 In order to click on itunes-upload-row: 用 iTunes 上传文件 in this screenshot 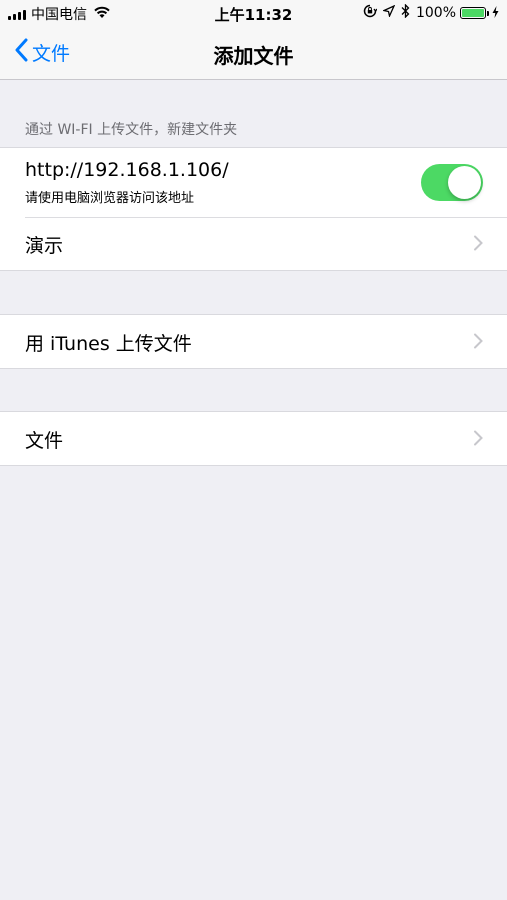, I will do `click(253, 341)`.